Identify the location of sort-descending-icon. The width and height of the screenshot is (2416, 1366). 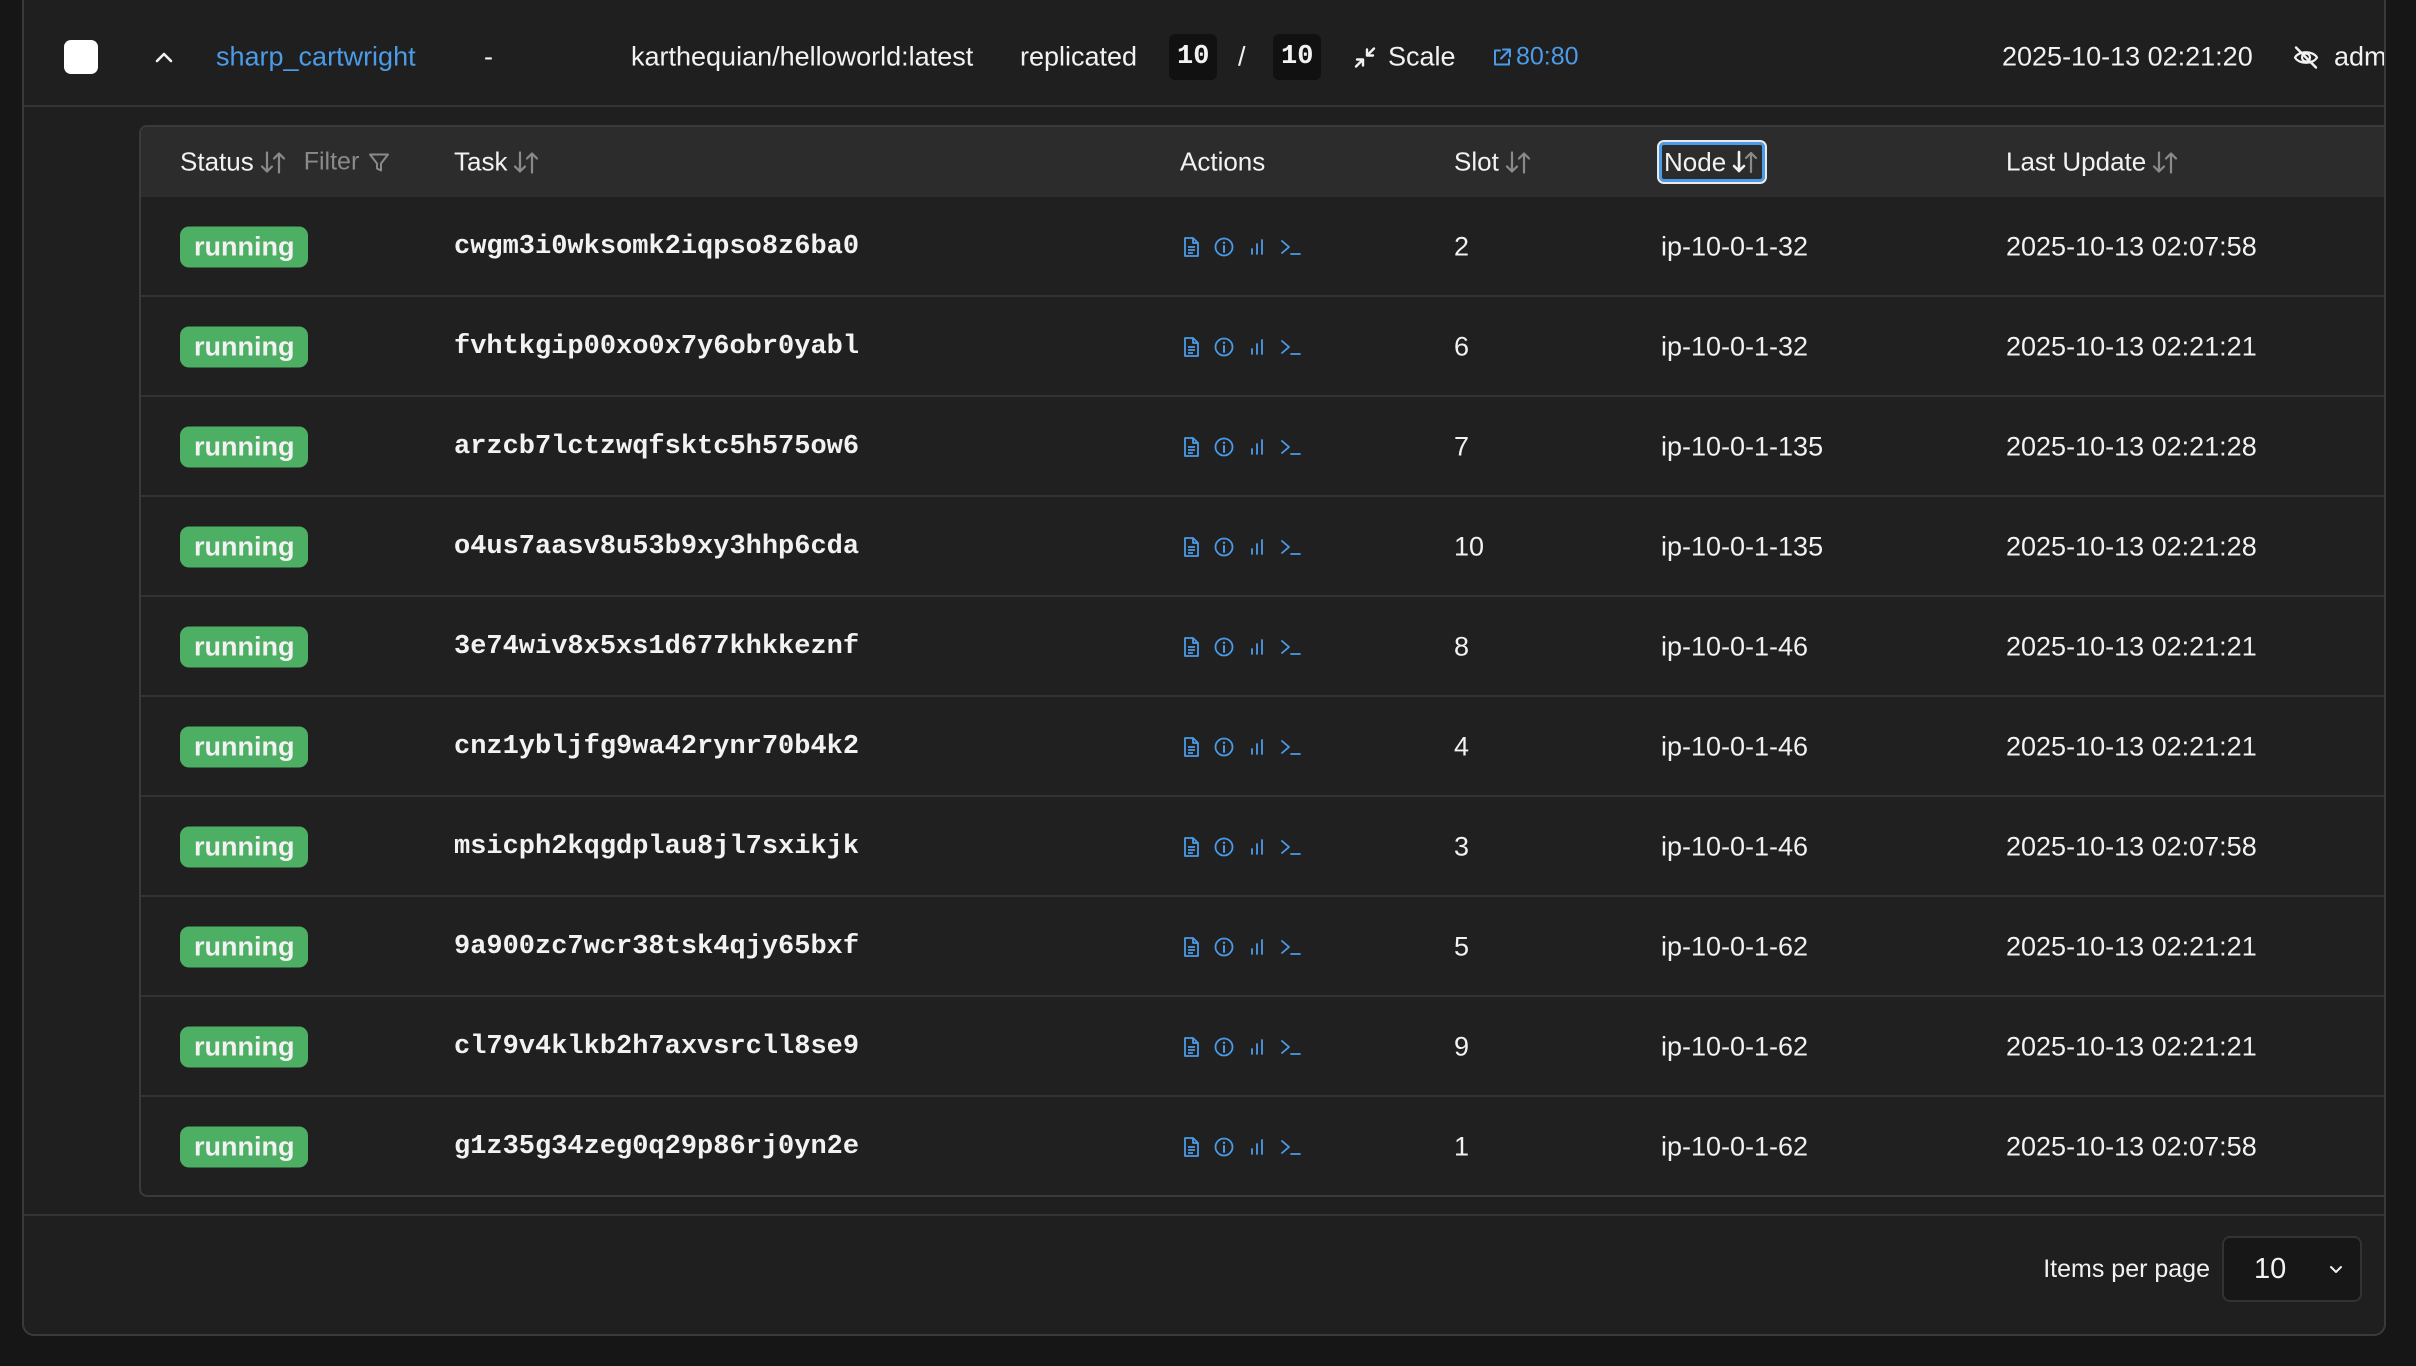
(1745, 162).